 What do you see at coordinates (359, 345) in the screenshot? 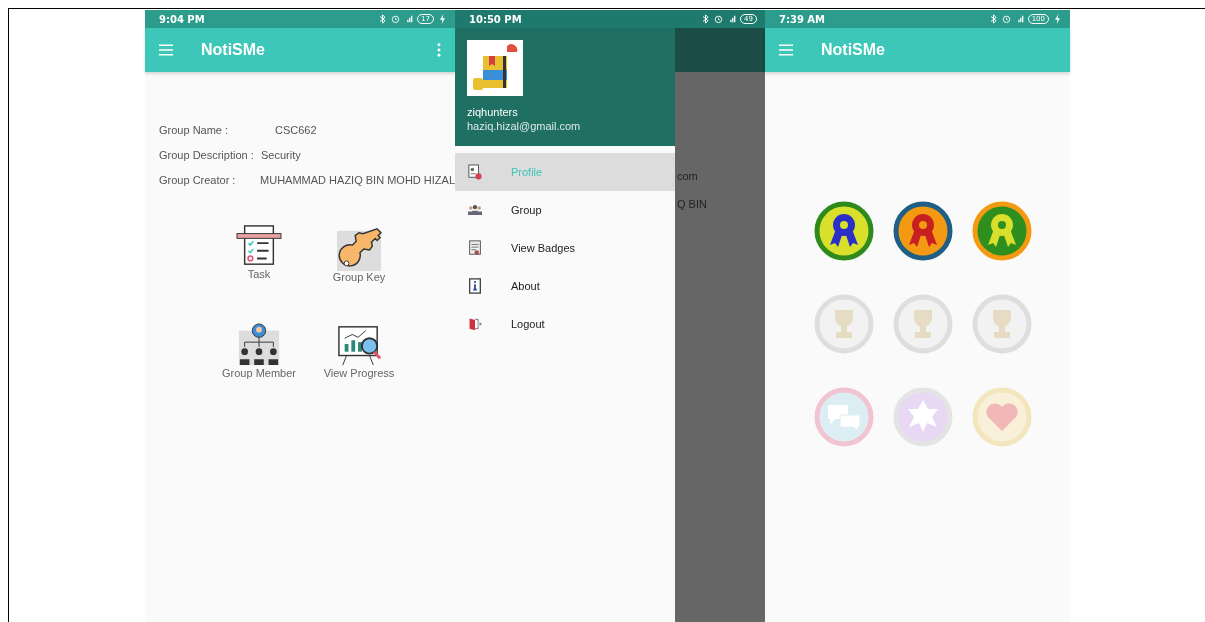
I see `chart-magnifier-icon` at bounding box center [359, 345].